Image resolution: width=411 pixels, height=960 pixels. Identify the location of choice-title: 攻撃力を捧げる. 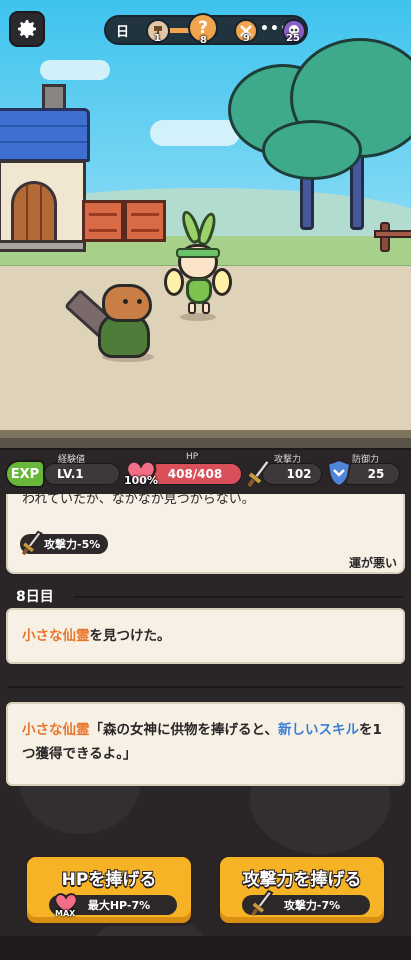
(302, 880).